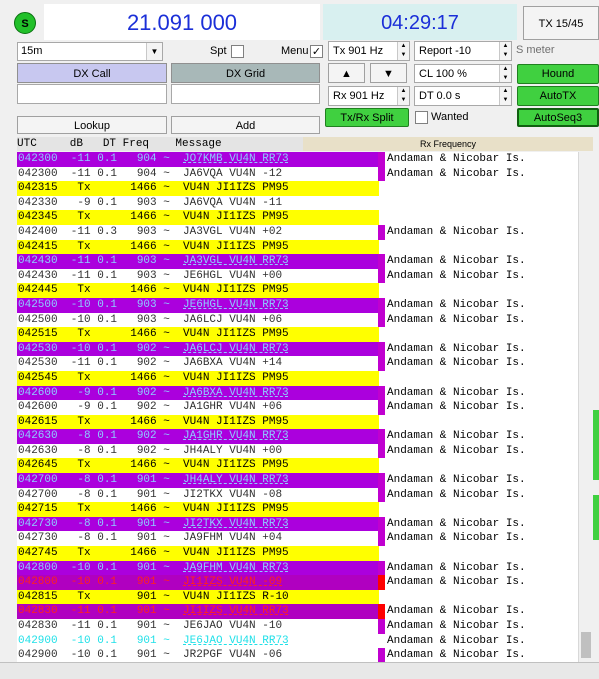 The image size is (599, 679). I want to click on autotx-button: AutoTX, so click(558, 96).